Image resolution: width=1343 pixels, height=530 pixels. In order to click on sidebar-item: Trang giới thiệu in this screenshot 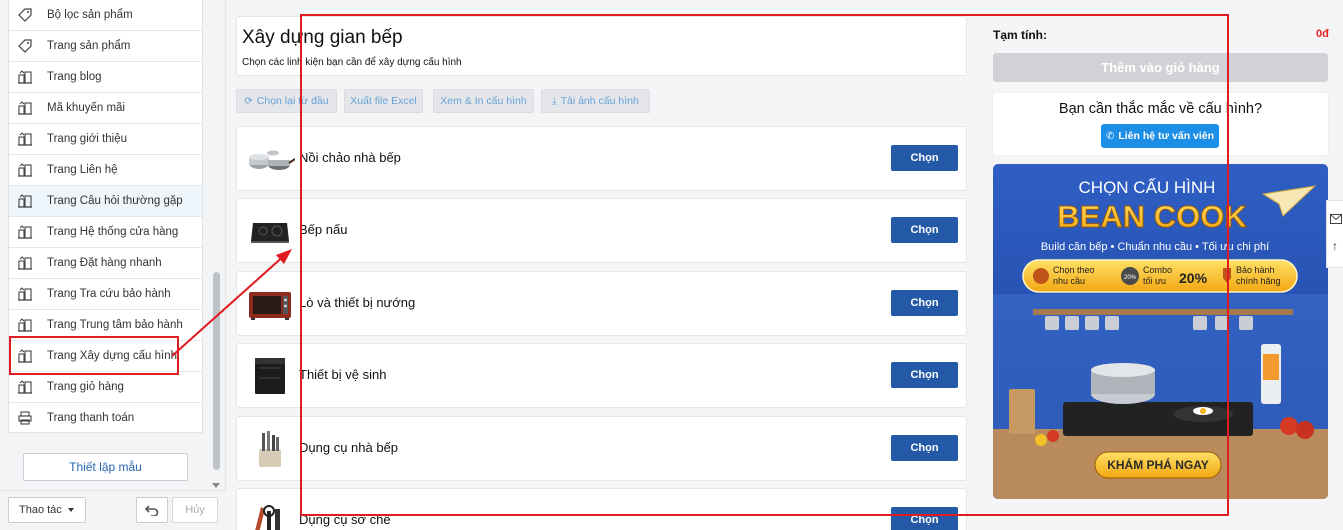, I will do `click(105, 139)`.